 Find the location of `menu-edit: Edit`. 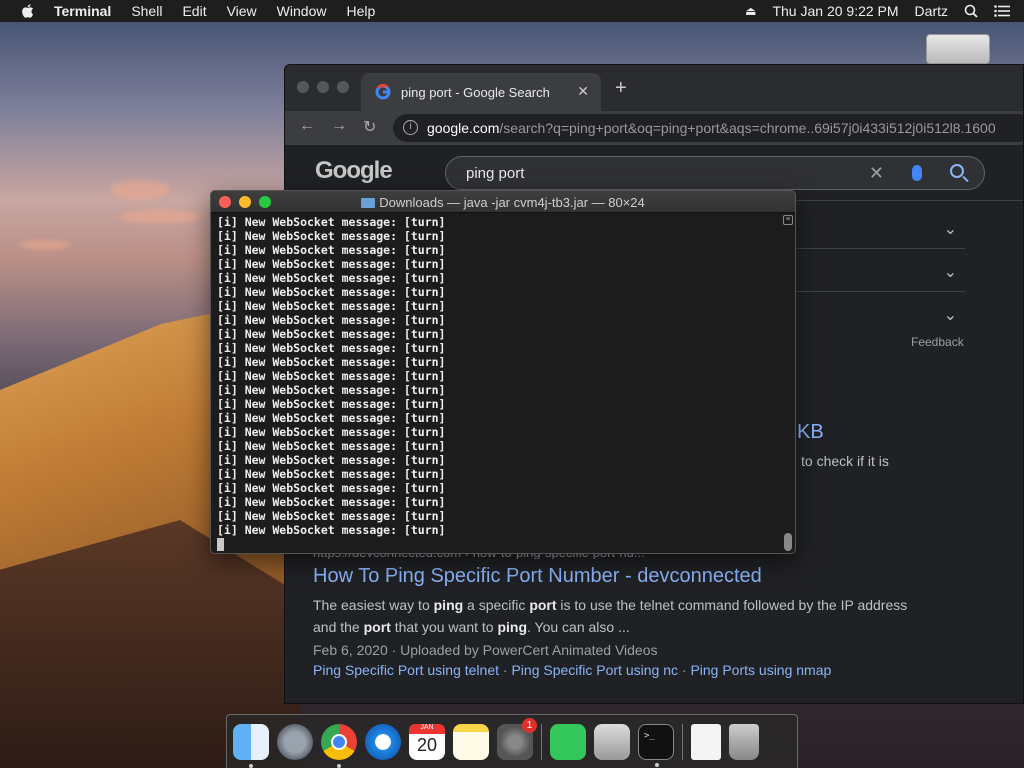

menu-edit: Edit is located at coordinates (194, 11).